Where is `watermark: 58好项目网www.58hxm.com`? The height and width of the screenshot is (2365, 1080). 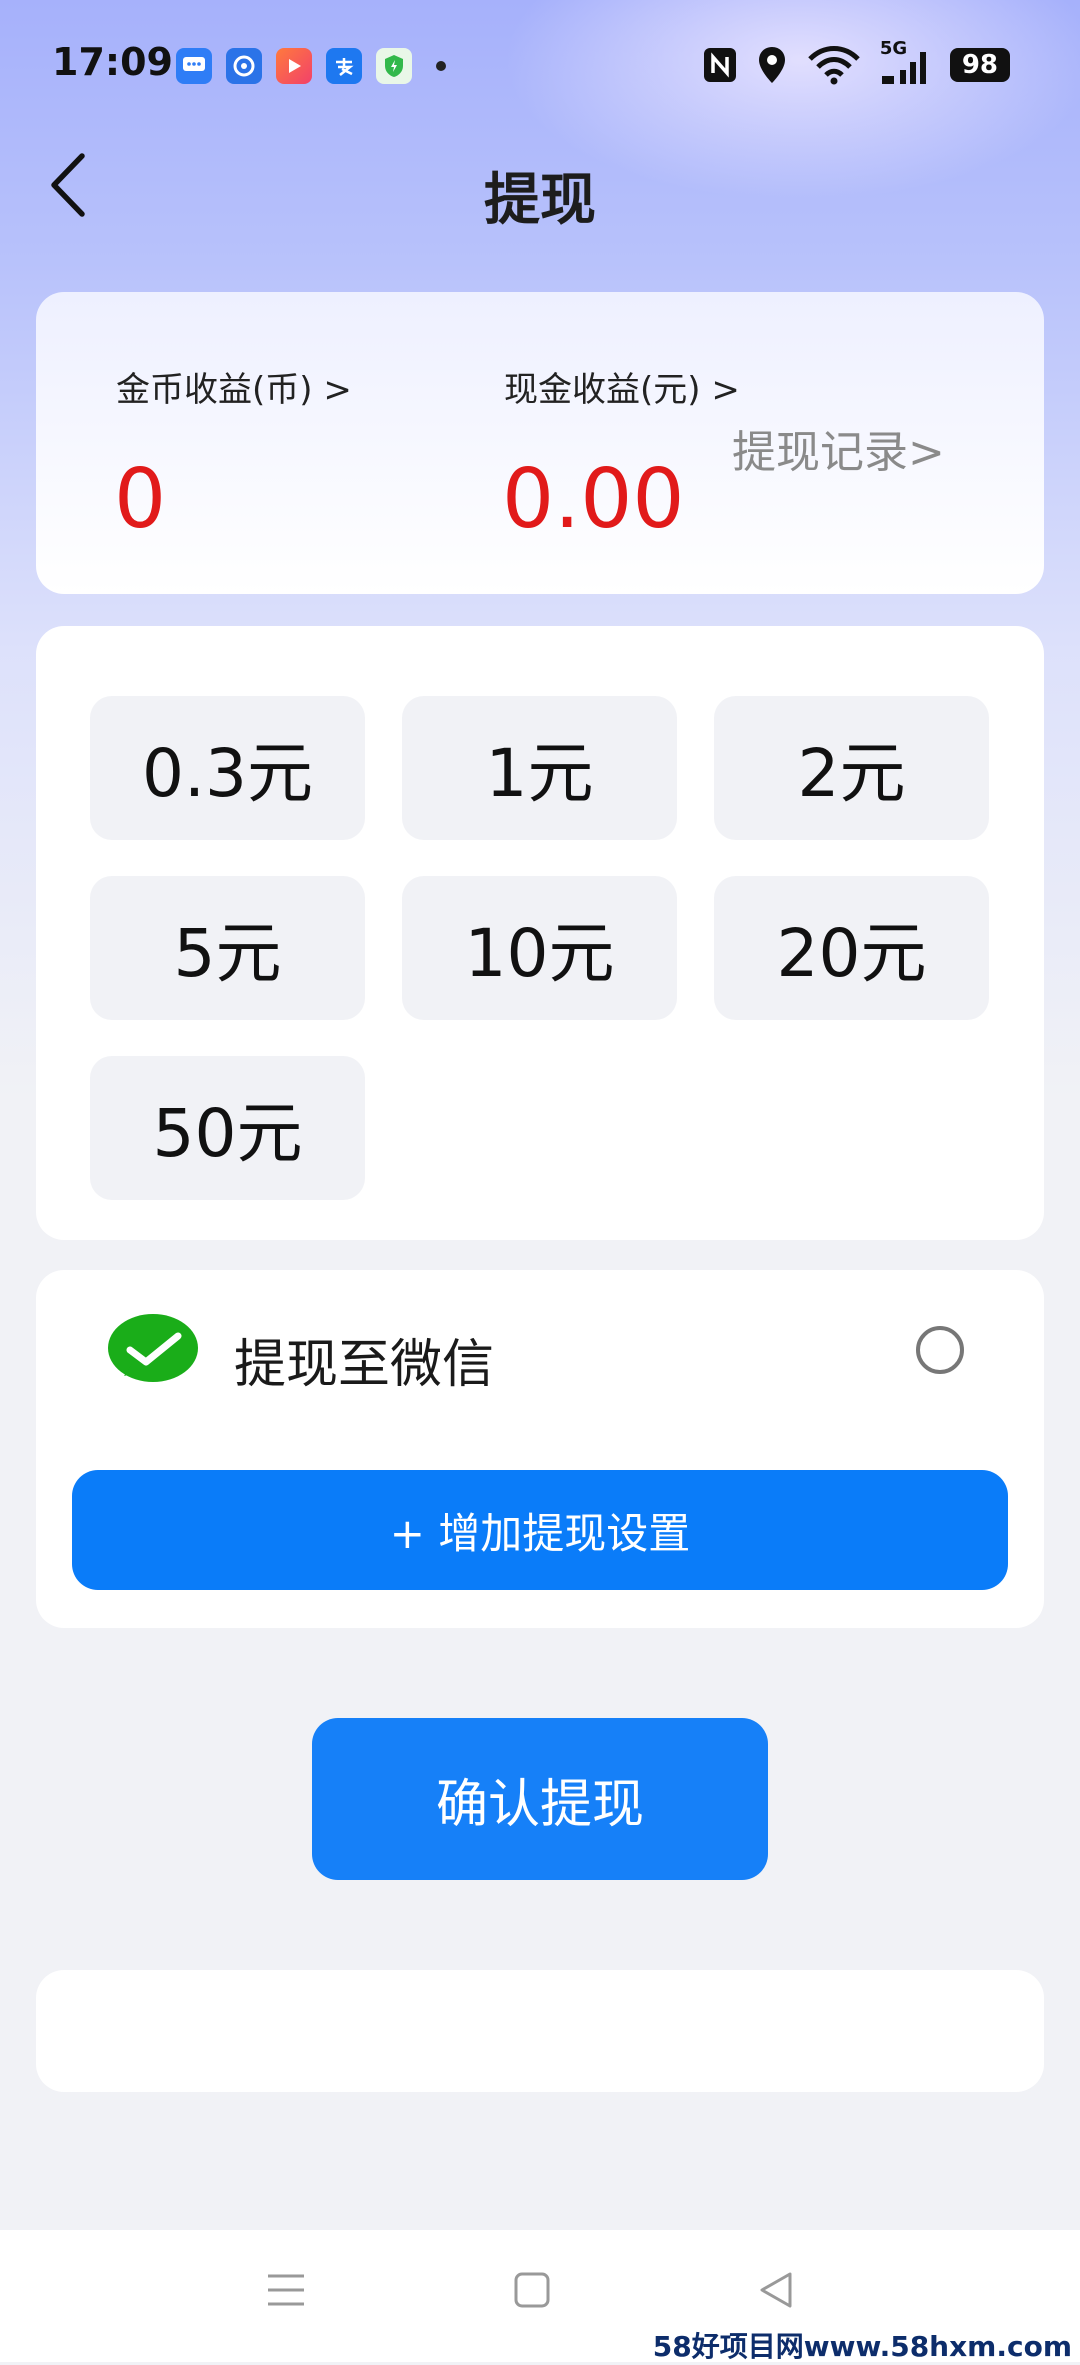
watermark: 58好项目网www.58hxm.com is located at coordinates (862, 2346).